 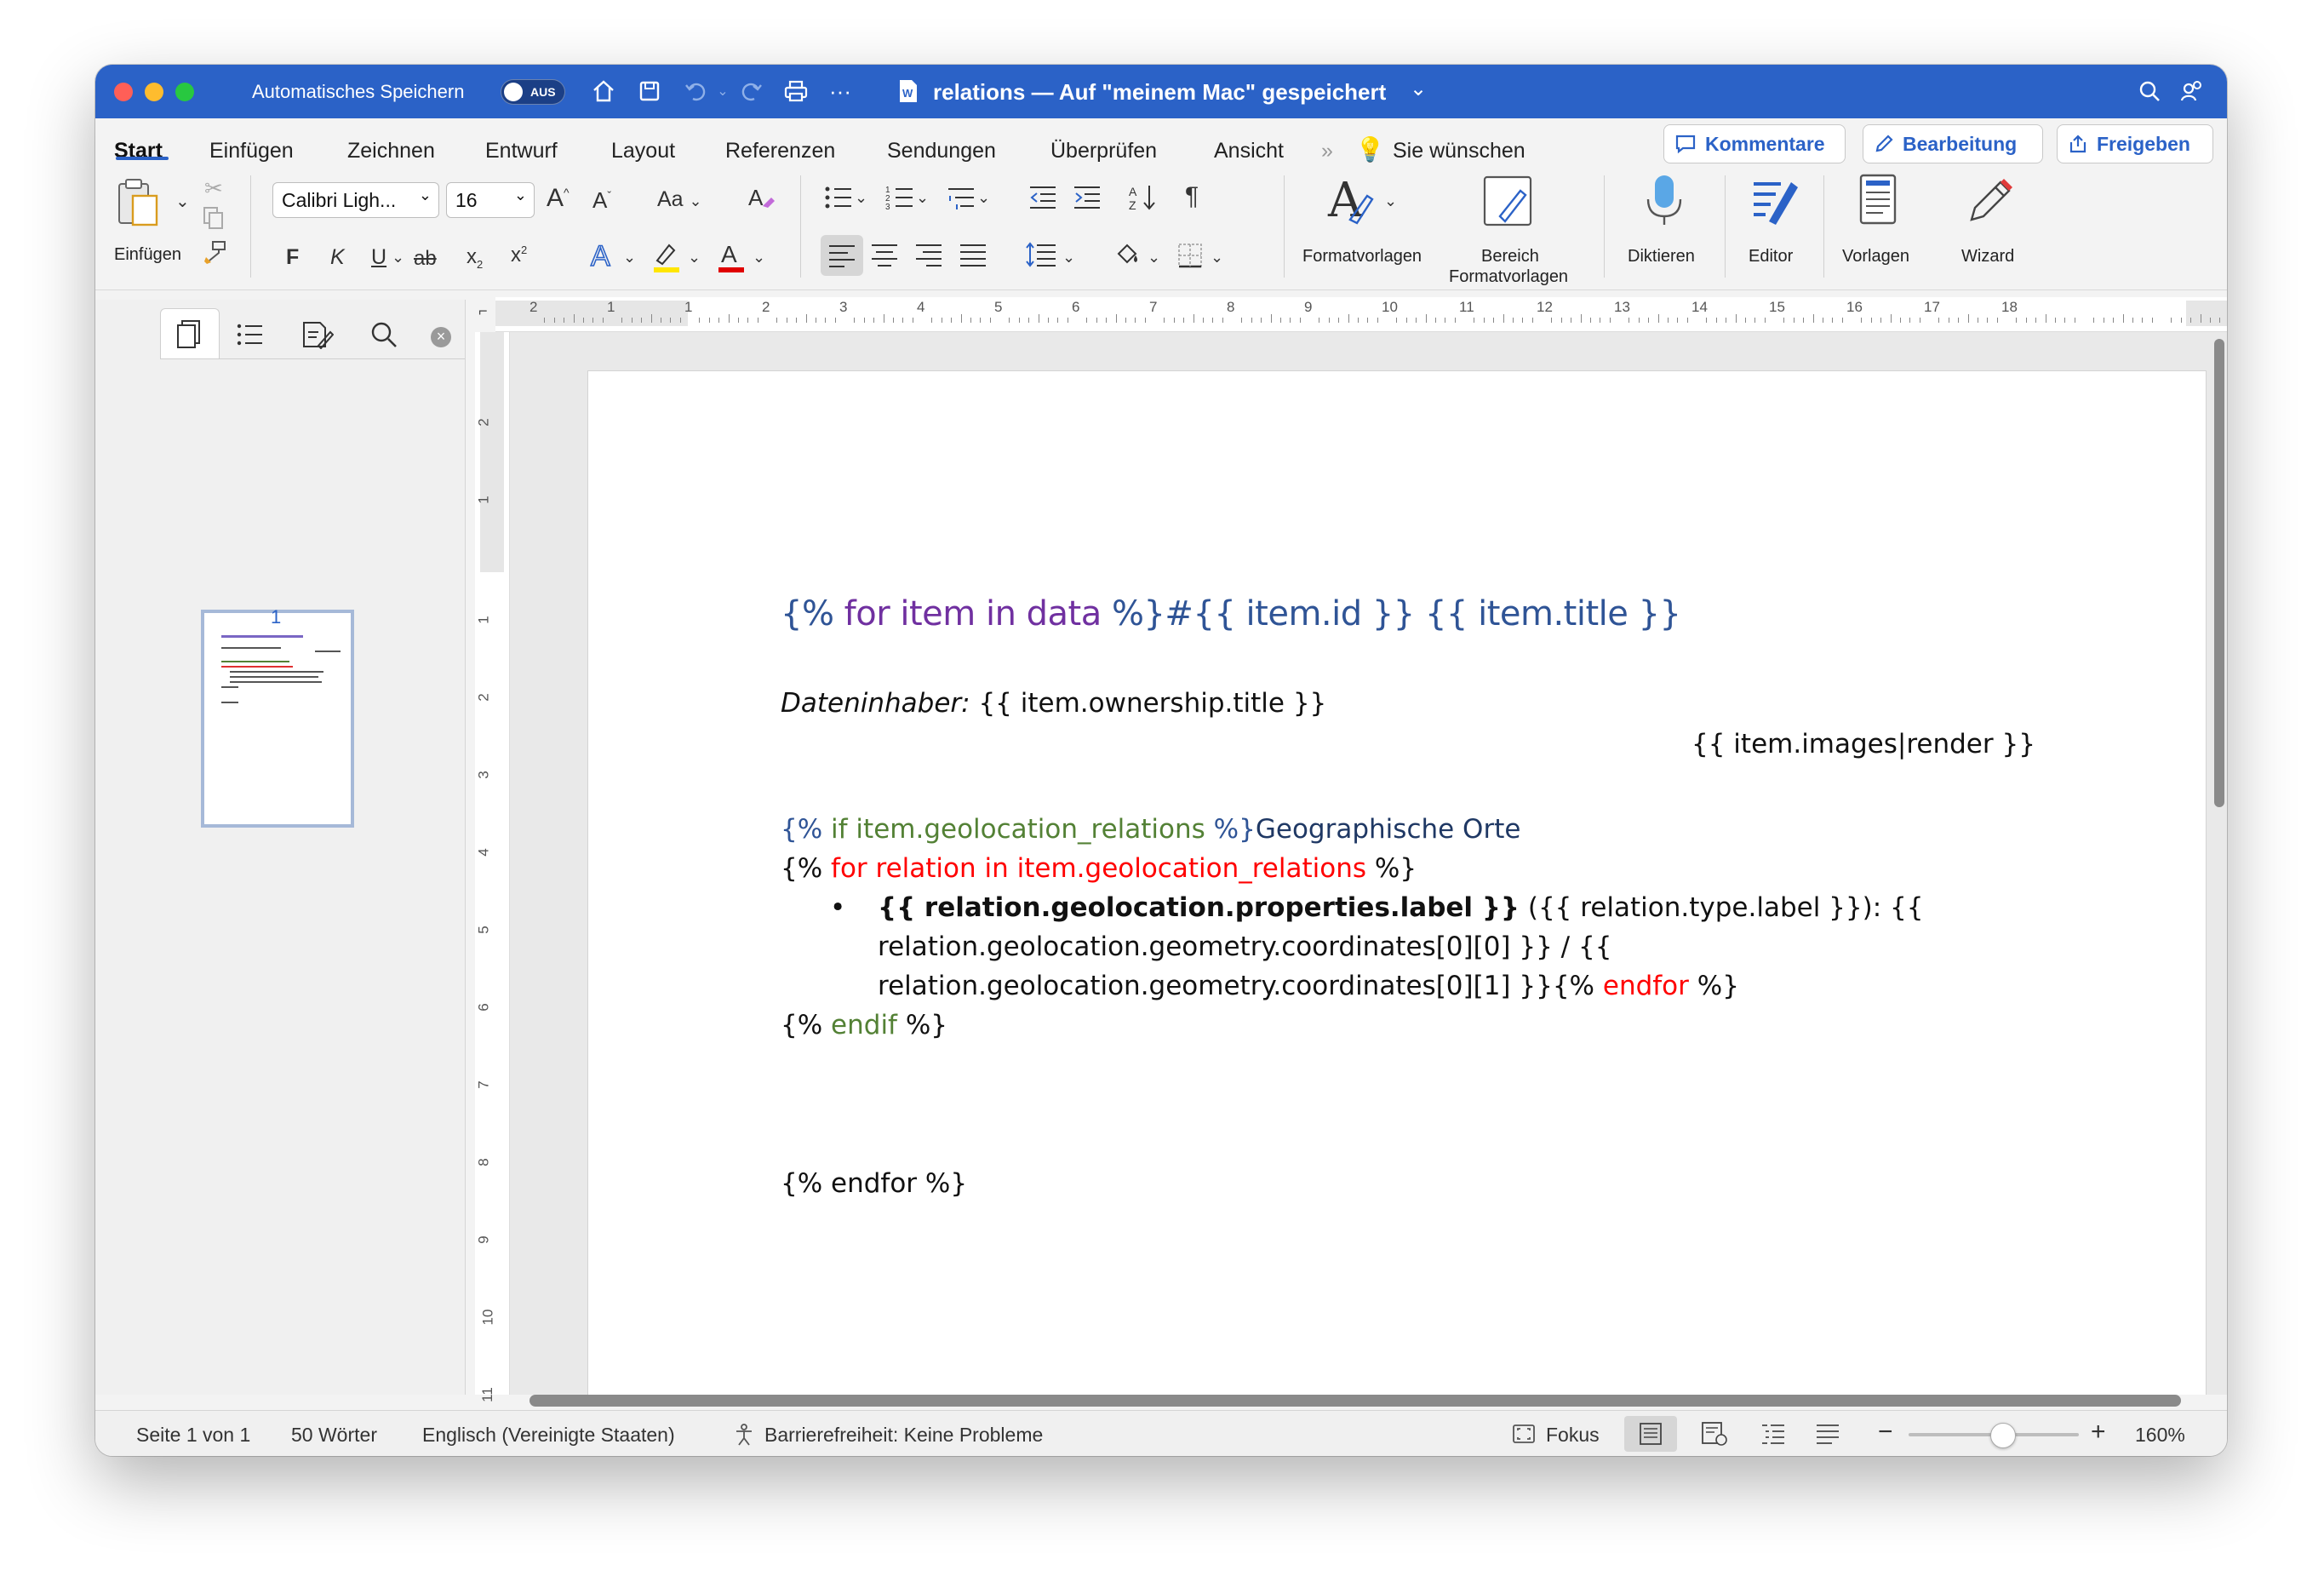 What do you see at coordinates (521, 151) in the screenshot?
I see `tab-entwurf: Entwurf` at bounding box center [521, 151].